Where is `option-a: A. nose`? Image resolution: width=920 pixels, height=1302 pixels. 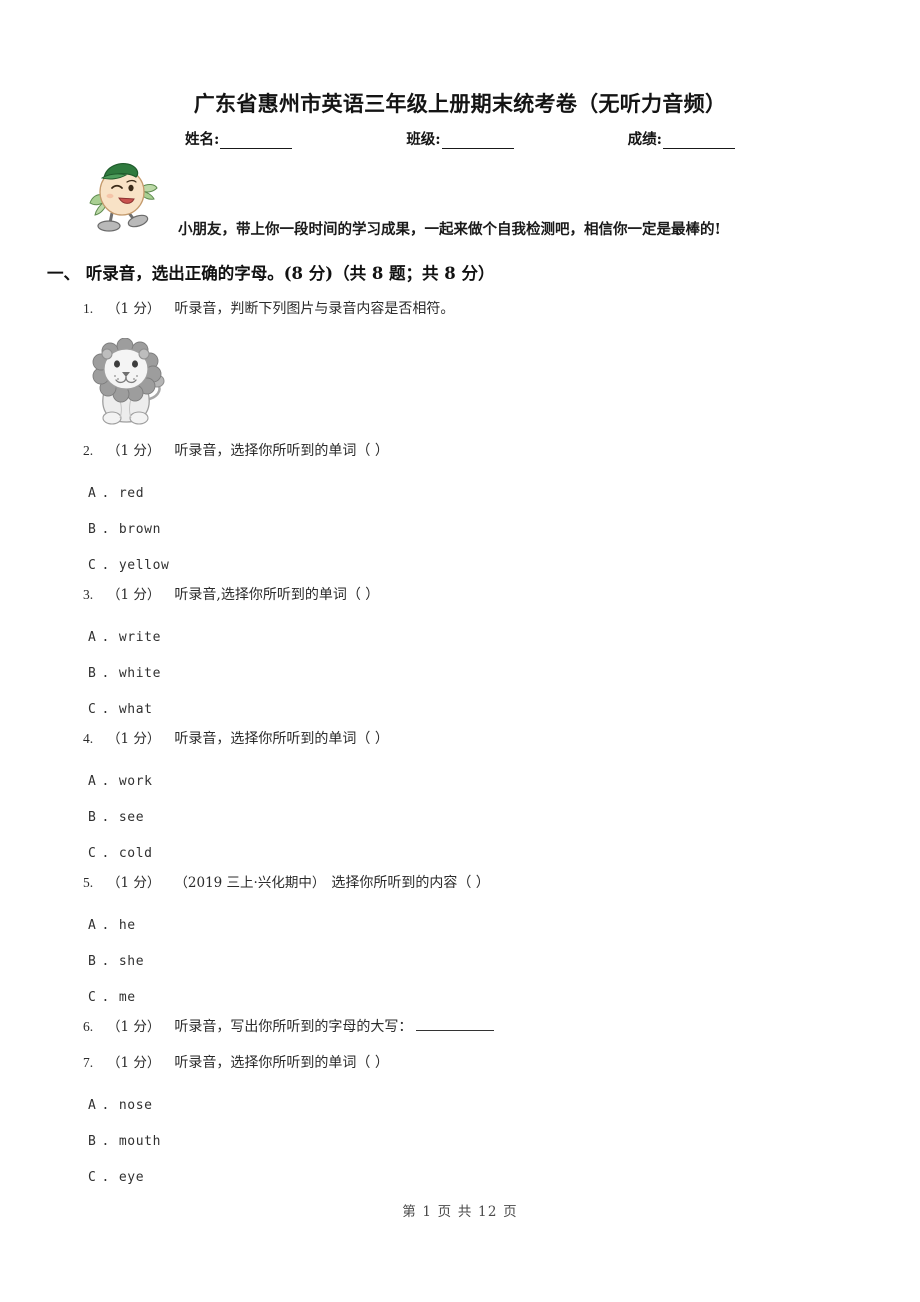
option-a: A. nose is located at coordinates (460, 1105).